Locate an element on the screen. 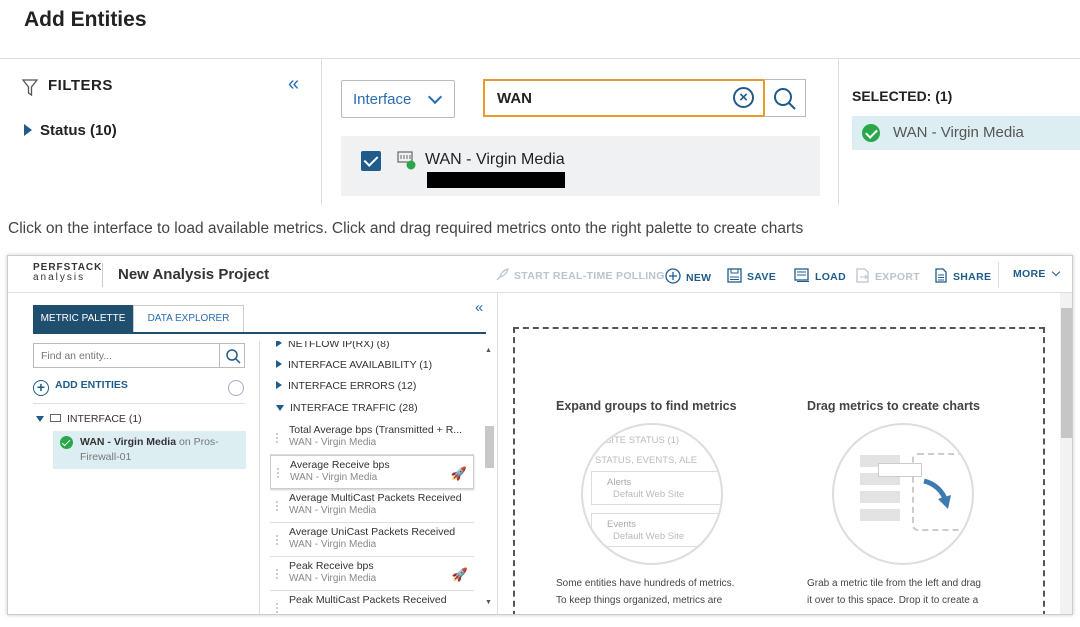  plus-circle-icon is located at coordinates (673, 276).